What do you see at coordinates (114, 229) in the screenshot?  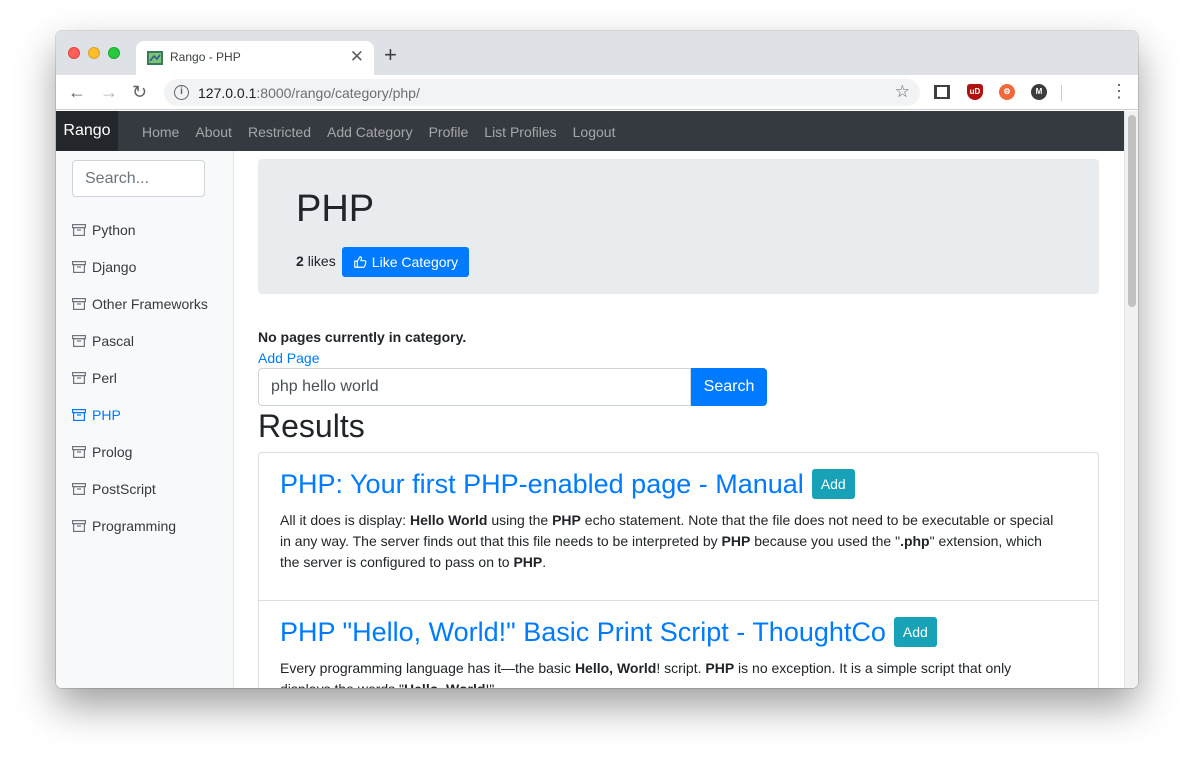 I see `sidebar-item-label: Python` at bounding box center [114, 229].